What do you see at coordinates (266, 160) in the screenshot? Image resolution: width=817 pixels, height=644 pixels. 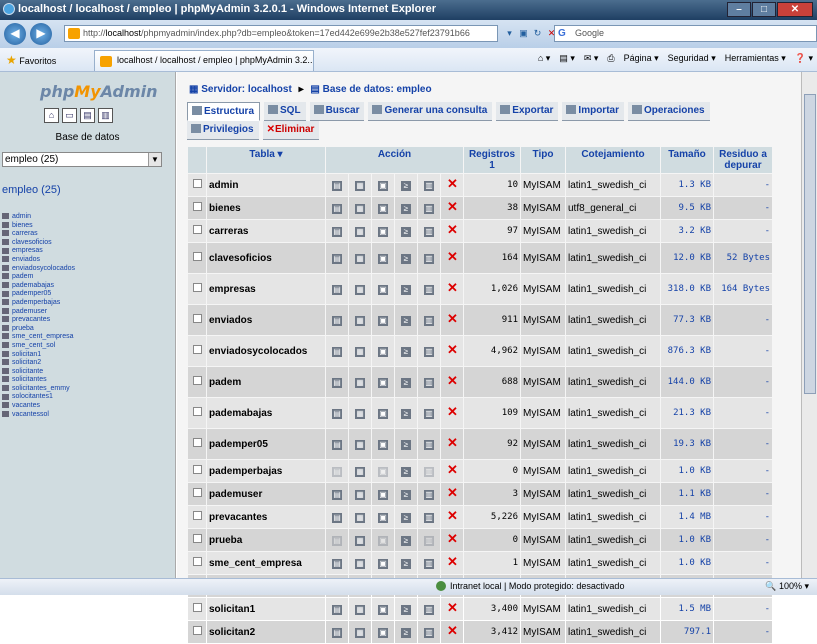 I see `header-table: Tabla ▾` at bounding box center [266, 160].